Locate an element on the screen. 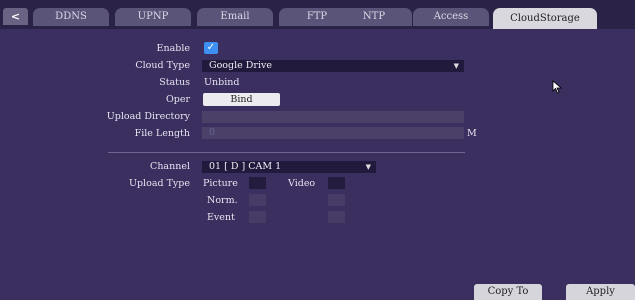  copy-to-button: Copy To is located at coordinates (508, 292).